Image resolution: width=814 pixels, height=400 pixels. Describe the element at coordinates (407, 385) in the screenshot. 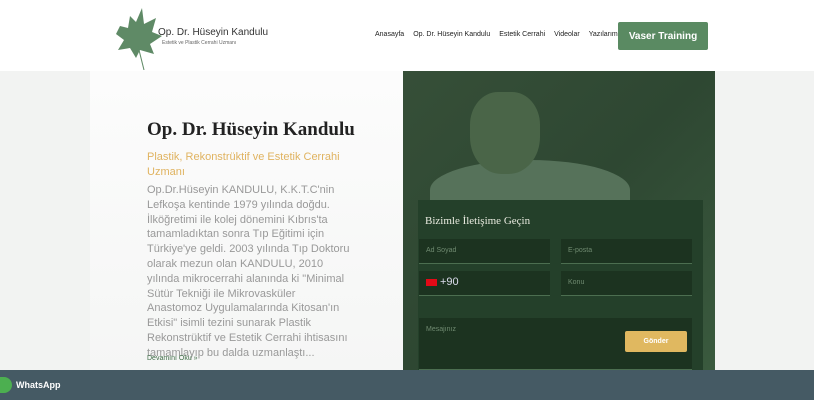

I see `bottom-bar` at that location.